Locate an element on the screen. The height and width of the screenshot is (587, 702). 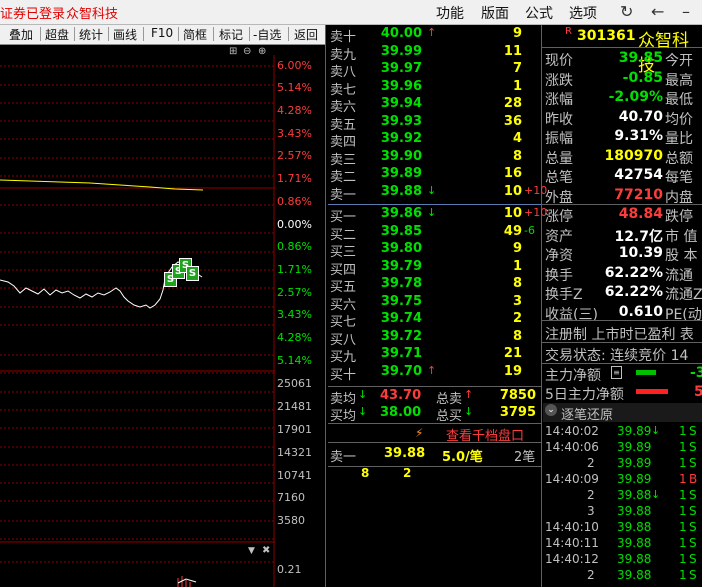
tick-row: 14:40:12 39.88 1 S is located at coordinates (623, 560).